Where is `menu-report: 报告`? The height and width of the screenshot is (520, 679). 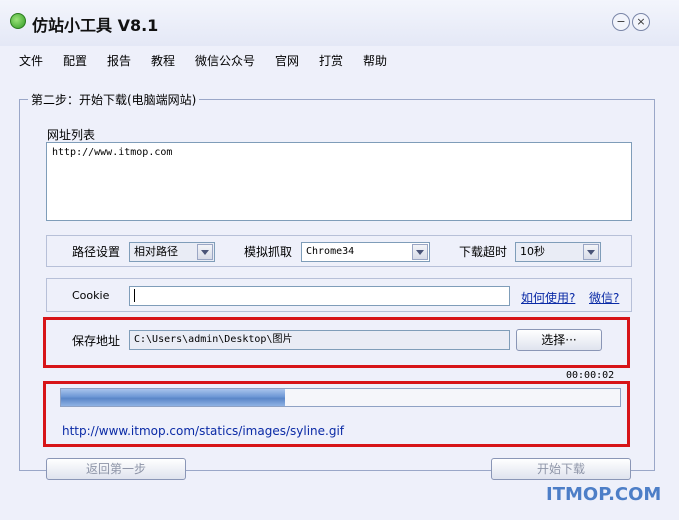
menu-report: 报告 is located at coordinates (119, 60).